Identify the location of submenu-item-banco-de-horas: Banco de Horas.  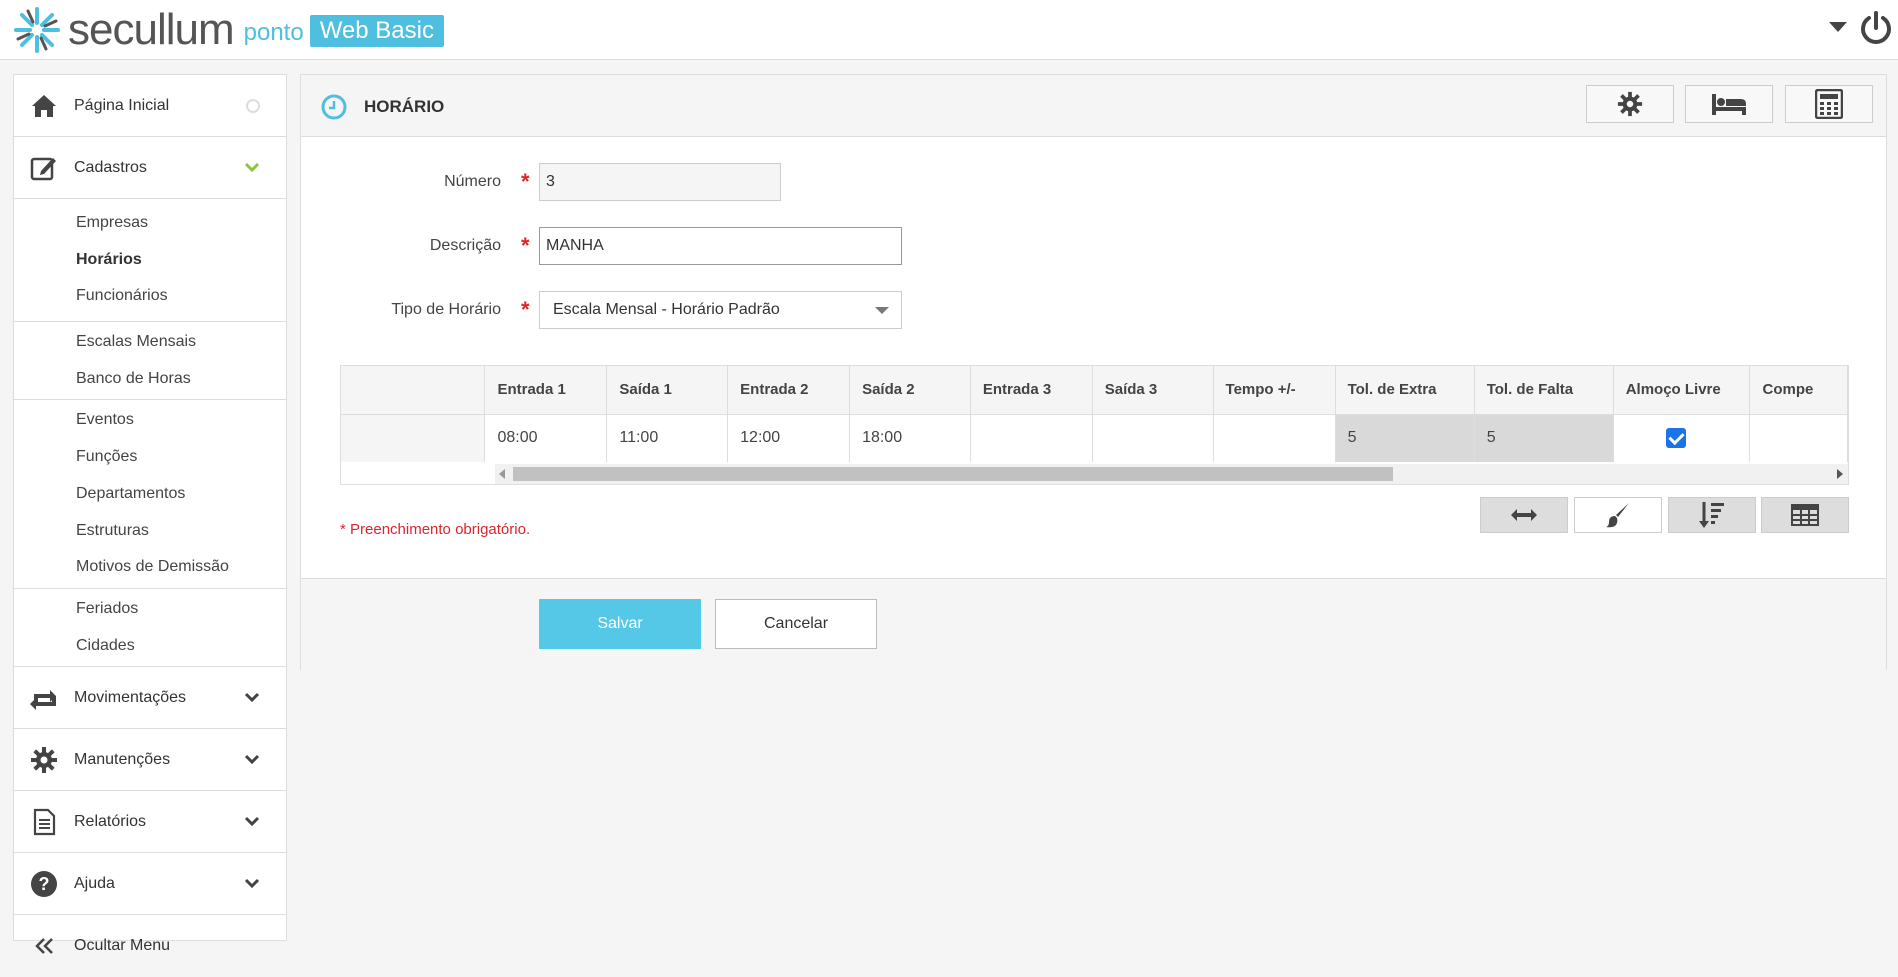
(150, 379).